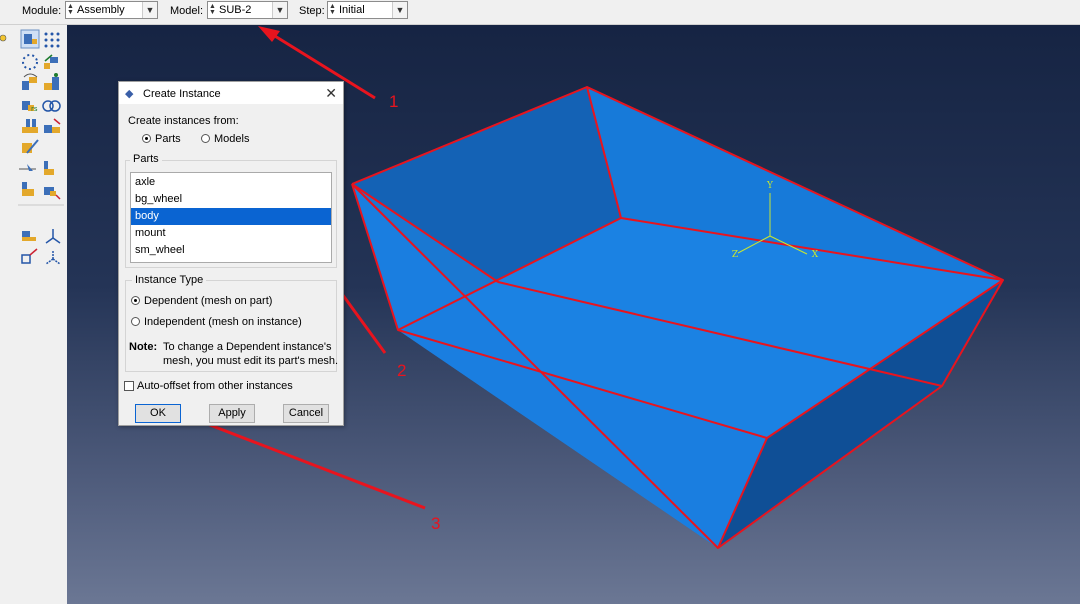  What do you see at coordinates (393, 101) in the screenshot?
I see `annotation-1: 1` at bounding box center [393, 101].